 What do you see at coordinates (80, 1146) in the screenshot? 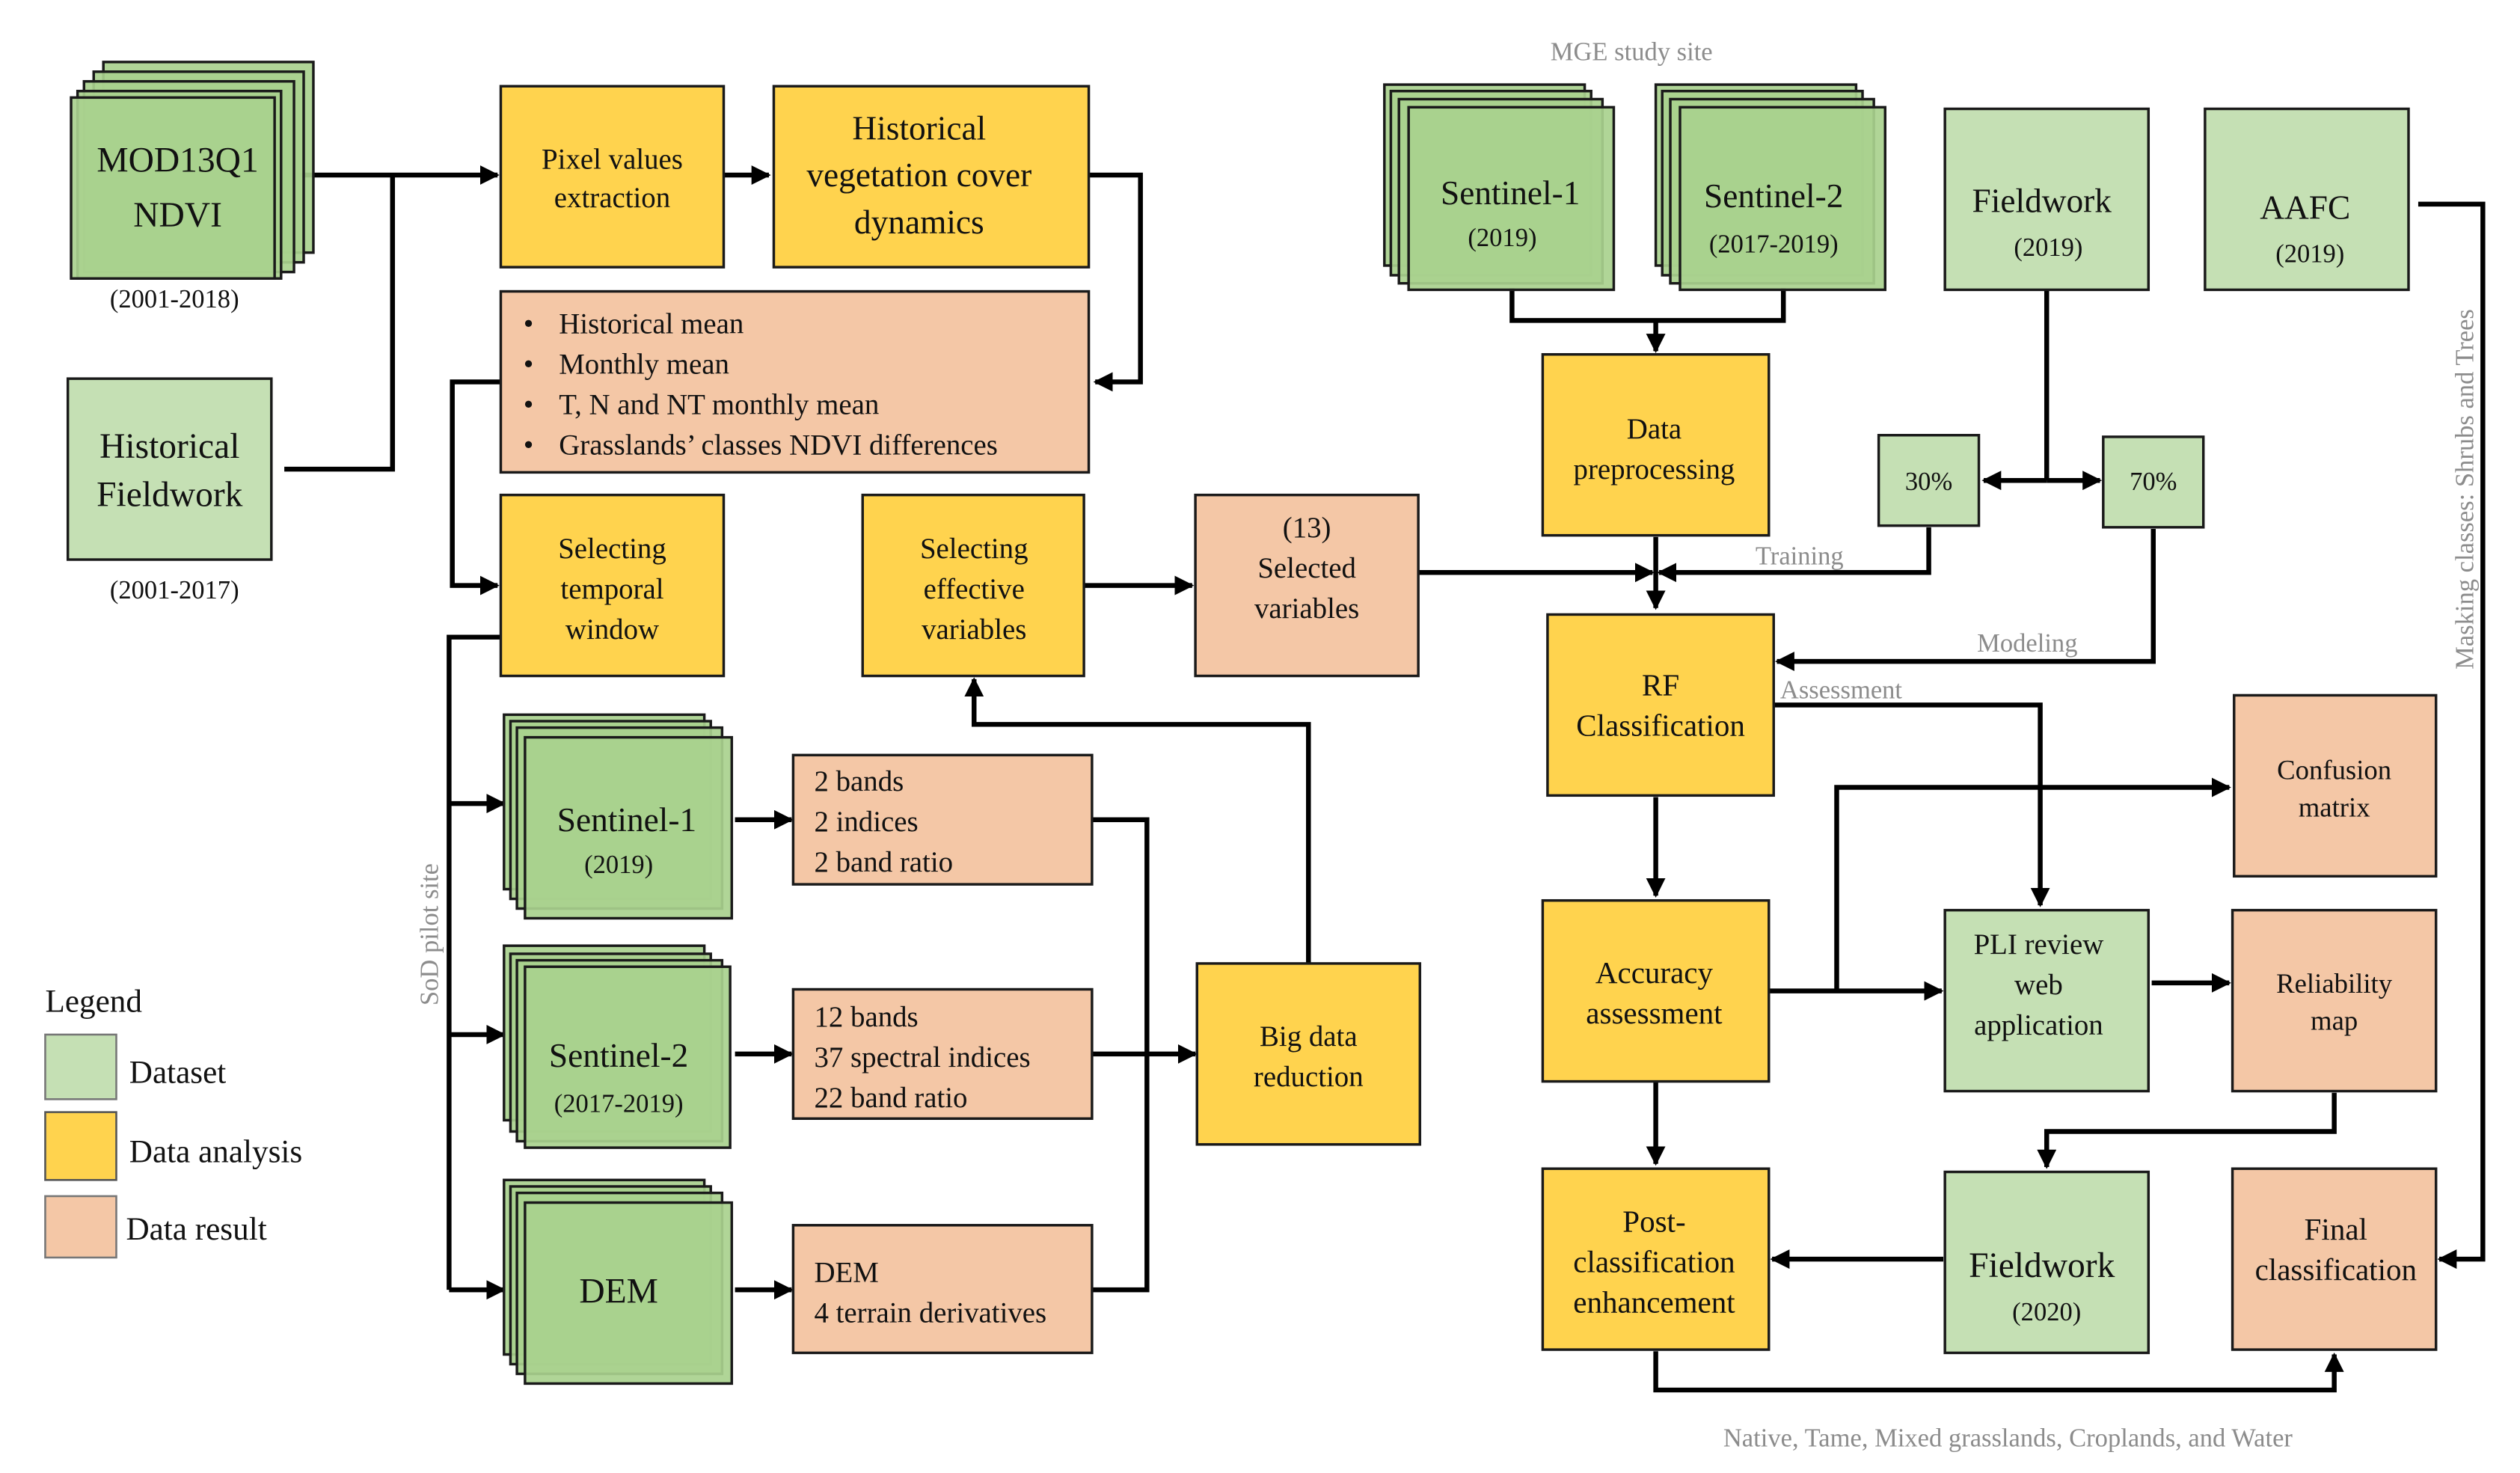
I see `legend-swatch-analysis` at bounding box center [80, 1146].